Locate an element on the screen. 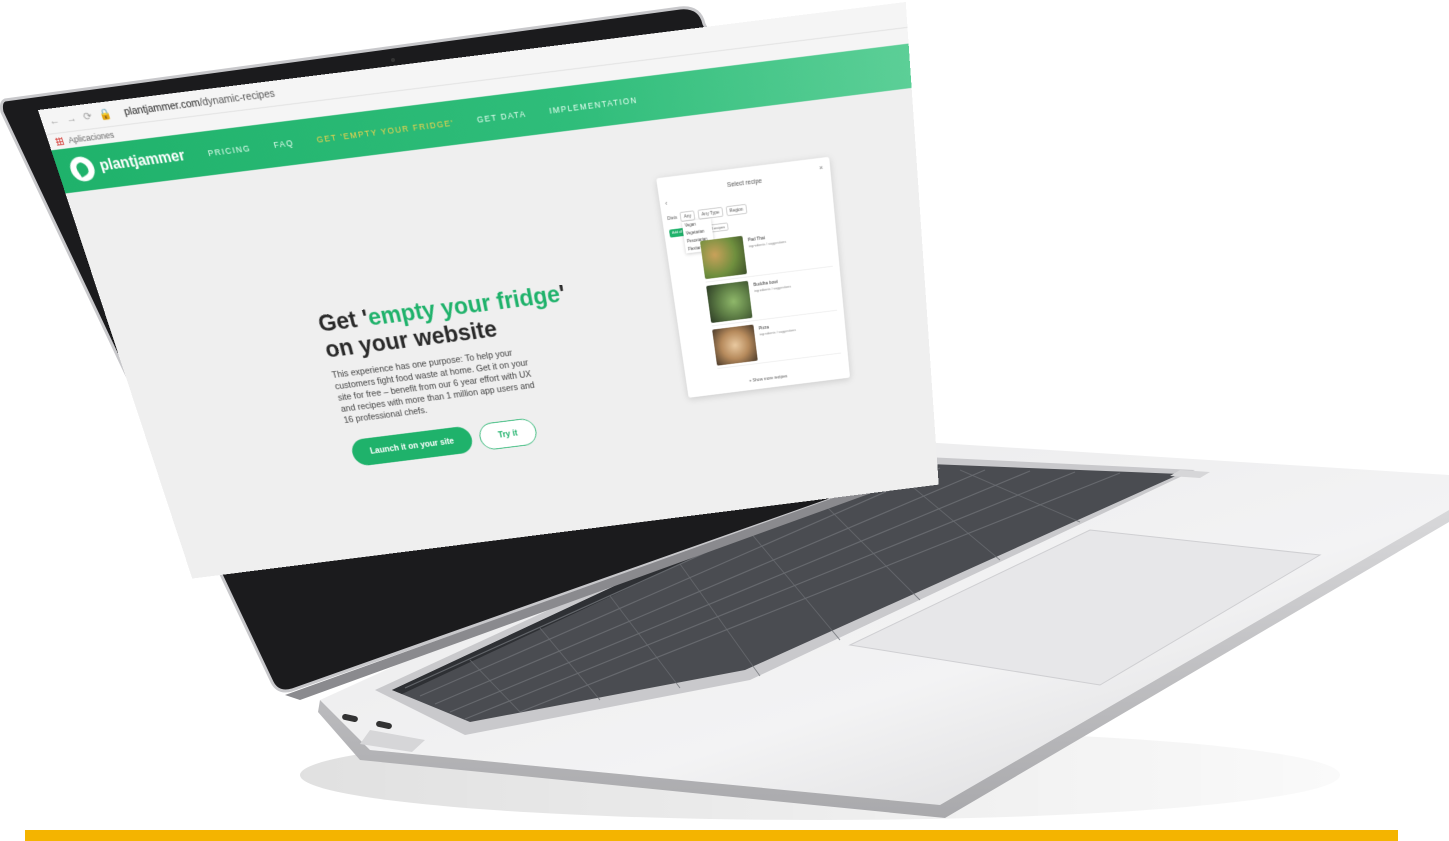  forward-arrow-icon: → is located at coordinates (71, 118).